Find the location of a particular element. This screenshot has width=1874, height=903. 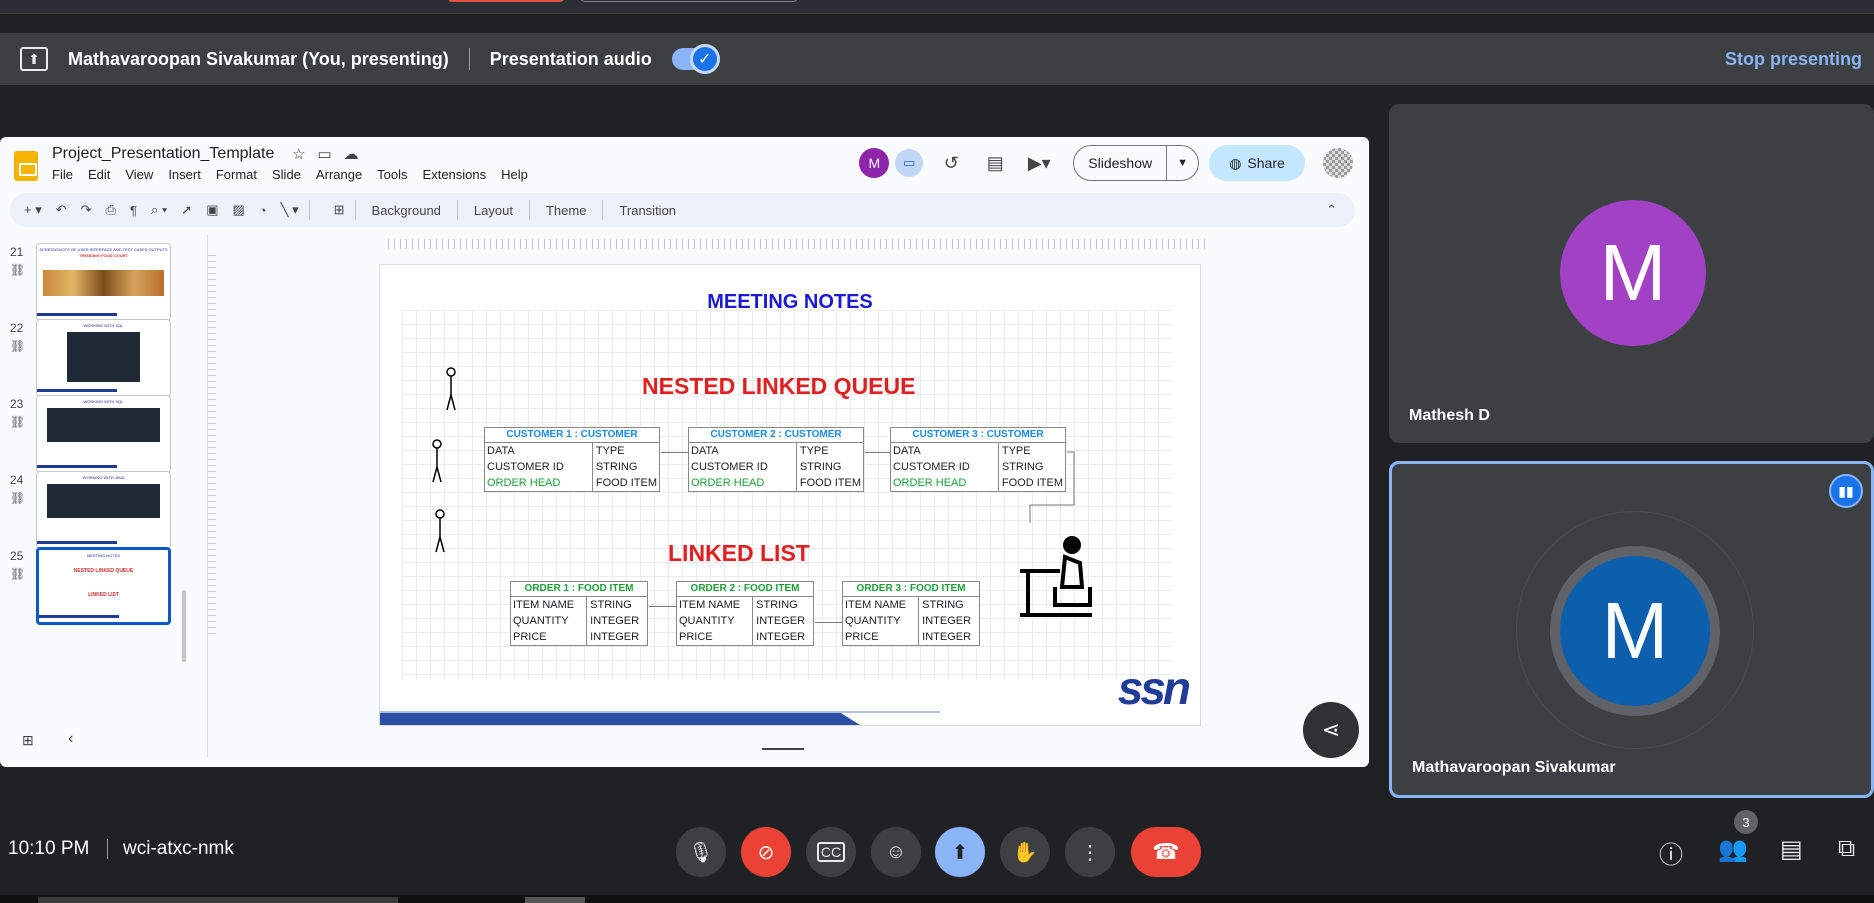

slideshow-button: Slideshow ▼ is located at coordinates (1136, 163).